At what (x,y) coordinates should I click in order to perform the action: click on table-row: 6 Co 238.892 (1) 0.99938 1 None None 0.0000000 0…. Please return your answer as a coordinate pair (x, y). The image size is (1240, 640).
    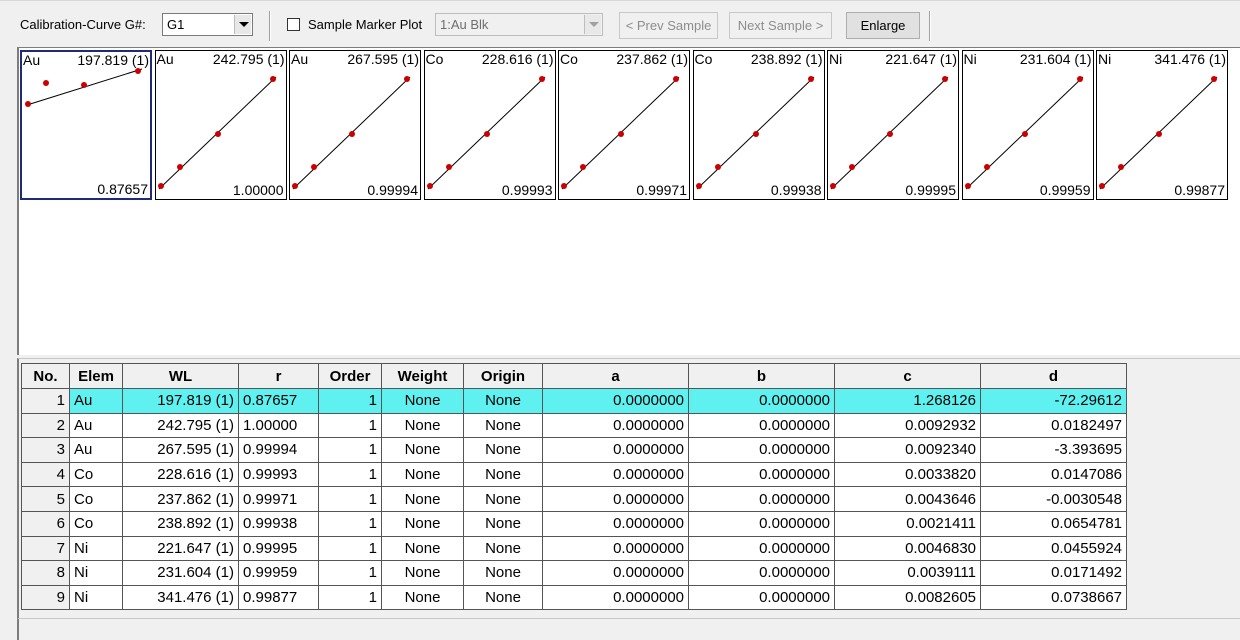
    Looking at the image, I should click on (574, 523).